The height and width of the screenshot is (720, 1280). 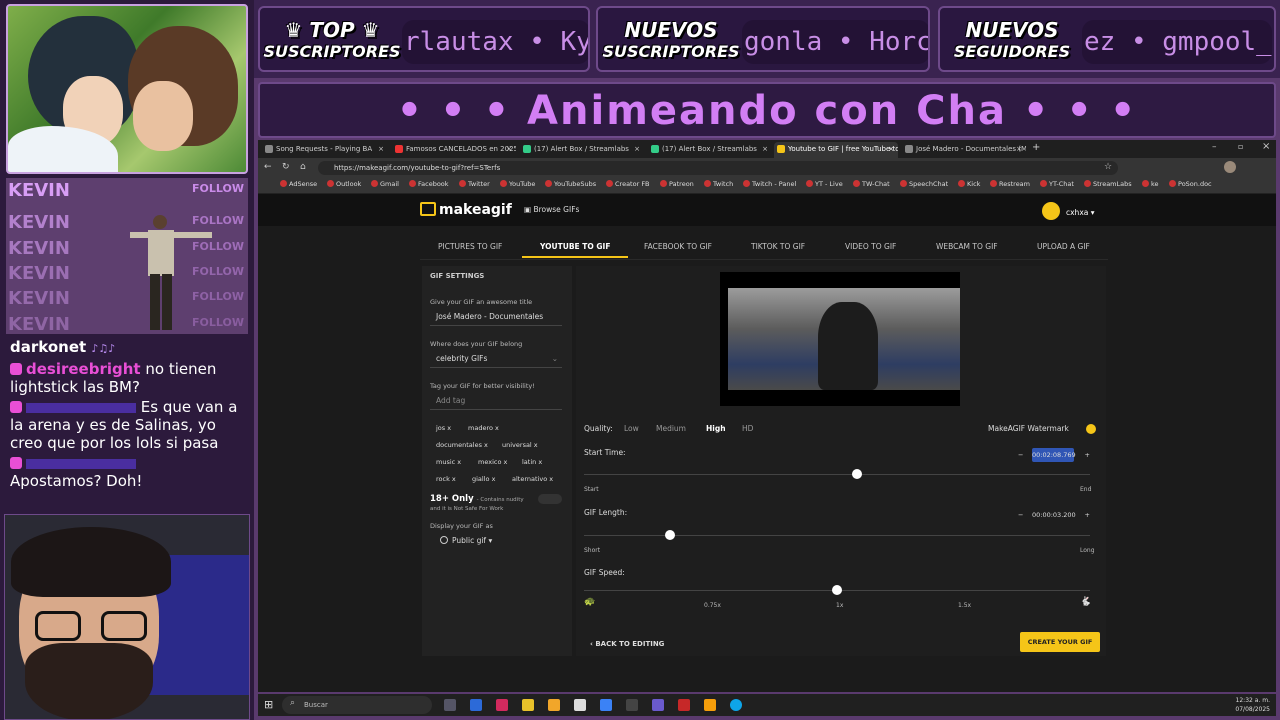 What do you see at coordinates (632, 705) in the screenshot?
I see `obs-icon` at bounding box center [632, 705].